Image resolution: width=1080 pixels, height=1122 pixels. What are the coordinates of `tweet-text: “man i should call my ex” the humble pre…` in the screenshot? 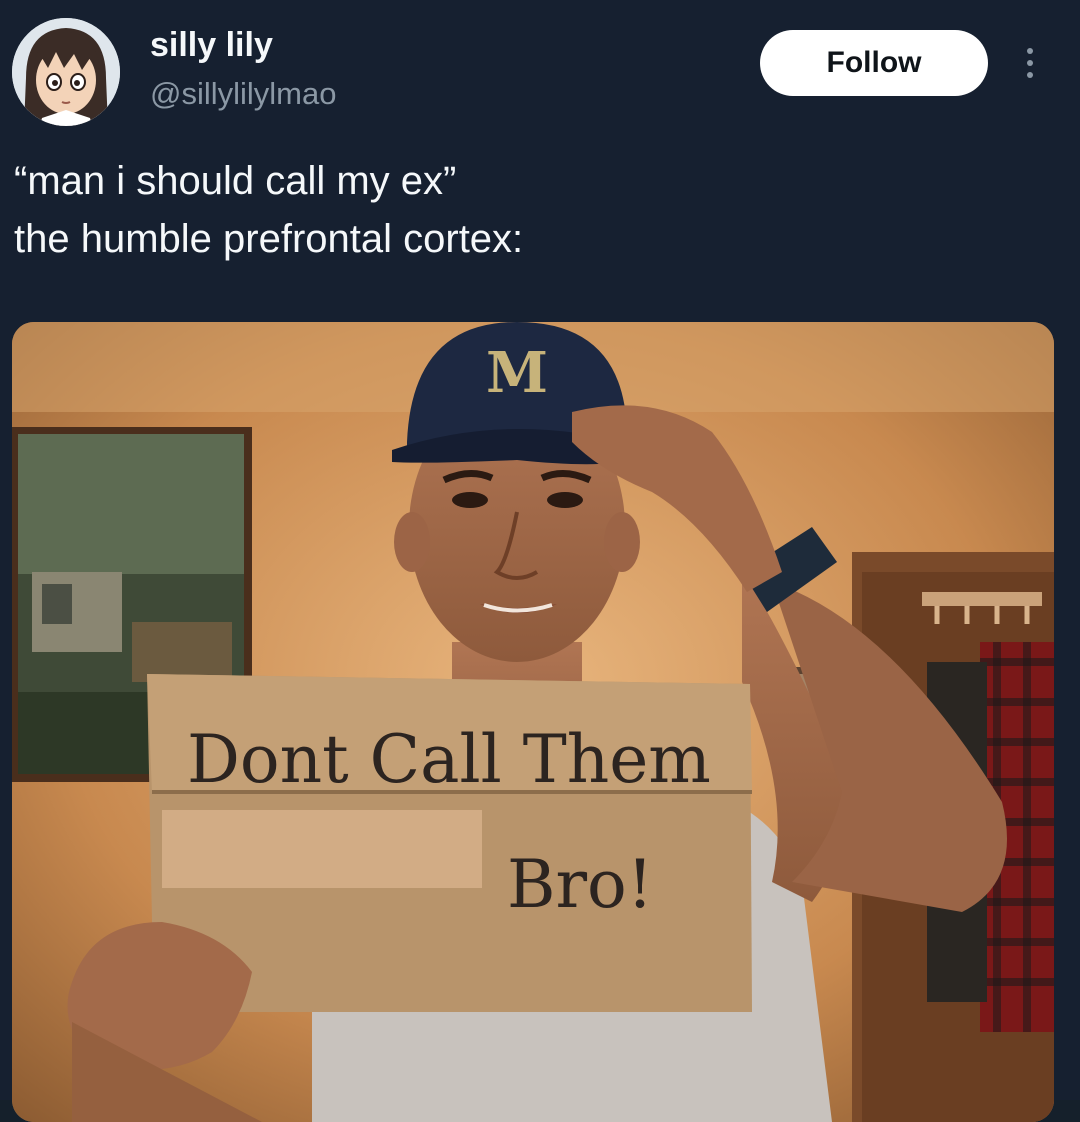 It's located at (534, 210).